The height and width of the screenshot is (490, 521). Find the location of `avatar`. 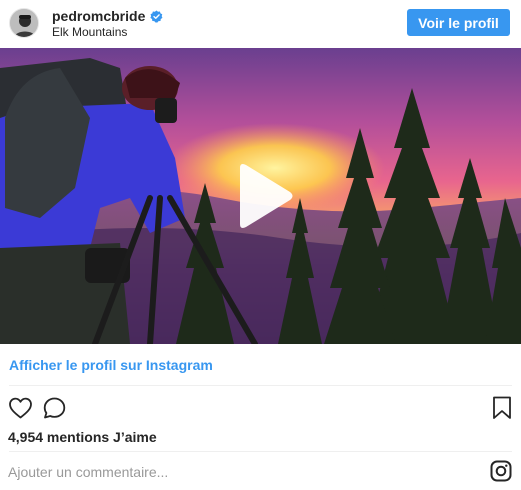

avatar is located at coordinates (24, 23).